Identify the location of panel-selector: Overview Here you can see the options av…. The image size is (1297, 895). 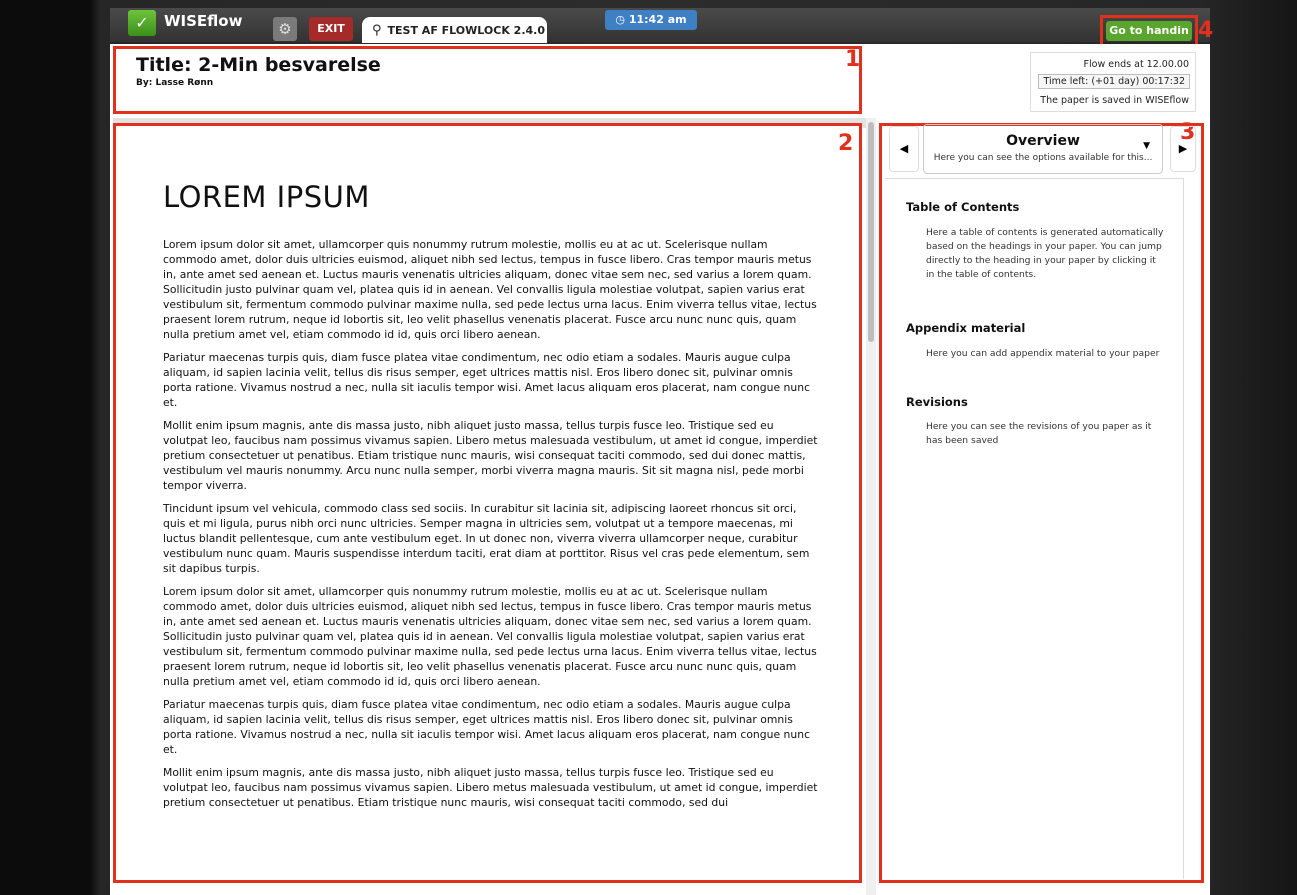
(1043, 149).